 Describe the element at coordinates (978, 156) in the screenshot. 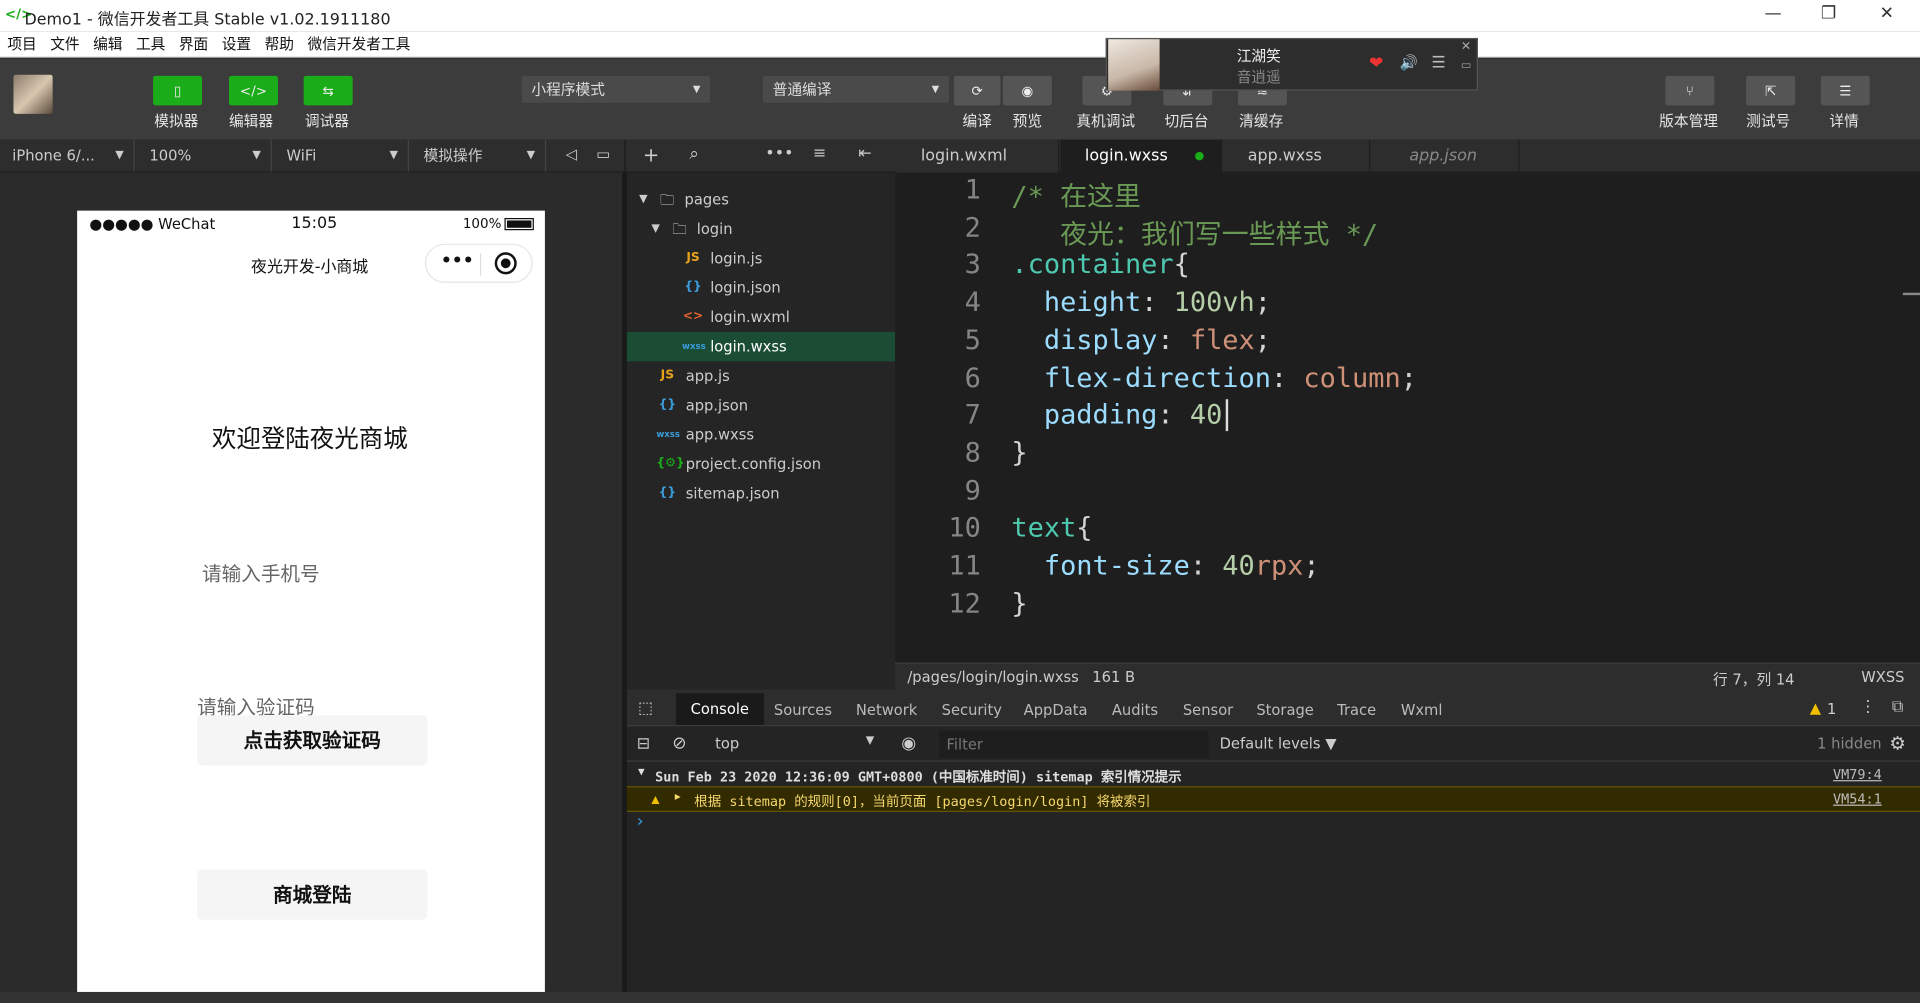

I see `tab-login-wxml: login.wxml` at that location.